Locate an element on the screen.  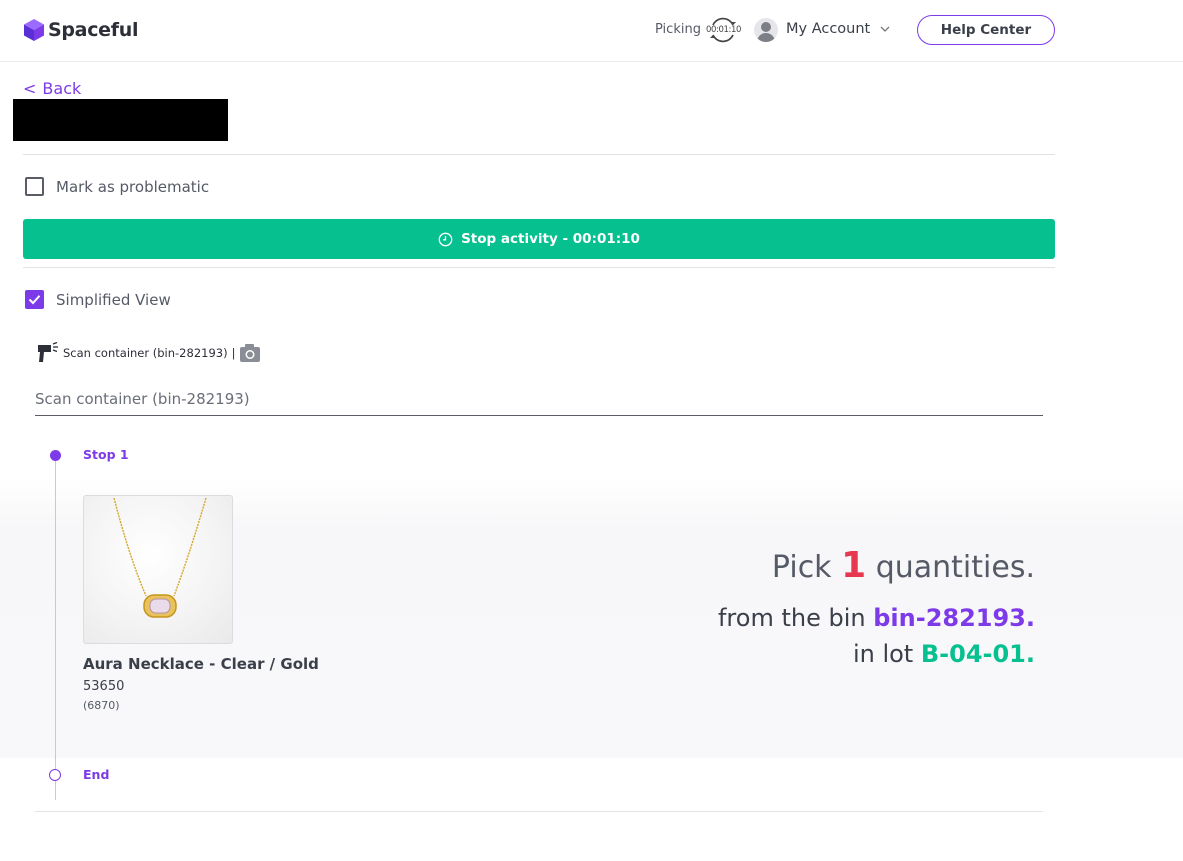
scan-prompt-row: Scan container (bin-282193) | is located at coordinates (149, 353).